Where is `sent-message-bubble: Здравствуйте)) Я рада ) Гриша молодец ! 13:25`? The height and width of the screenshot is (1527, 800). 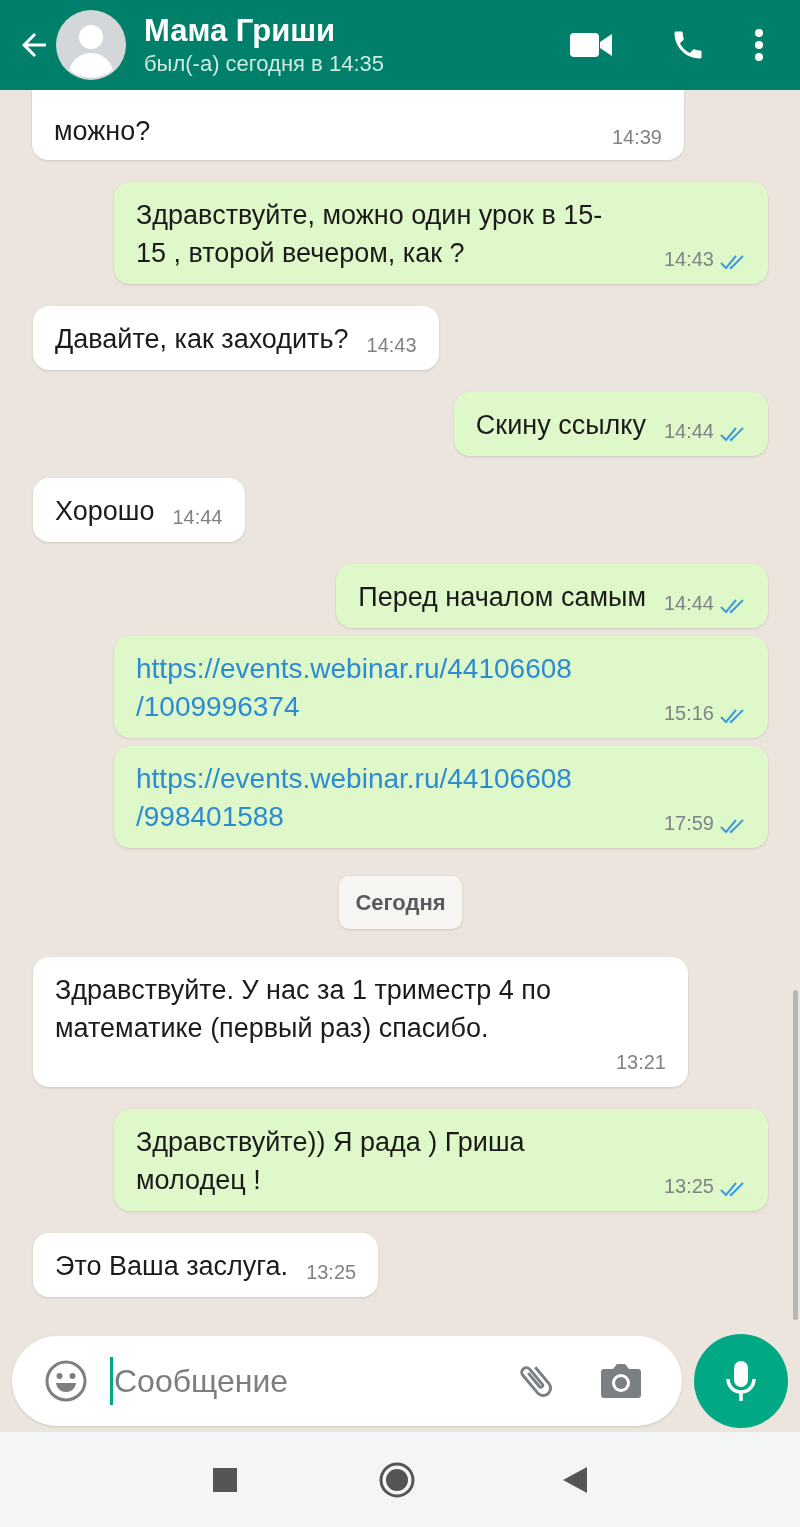
sent-message-bubble: Здравствуйте)) Я рада ) Гриша молодец ! 13:25 is located at coordinates (441, 1160).